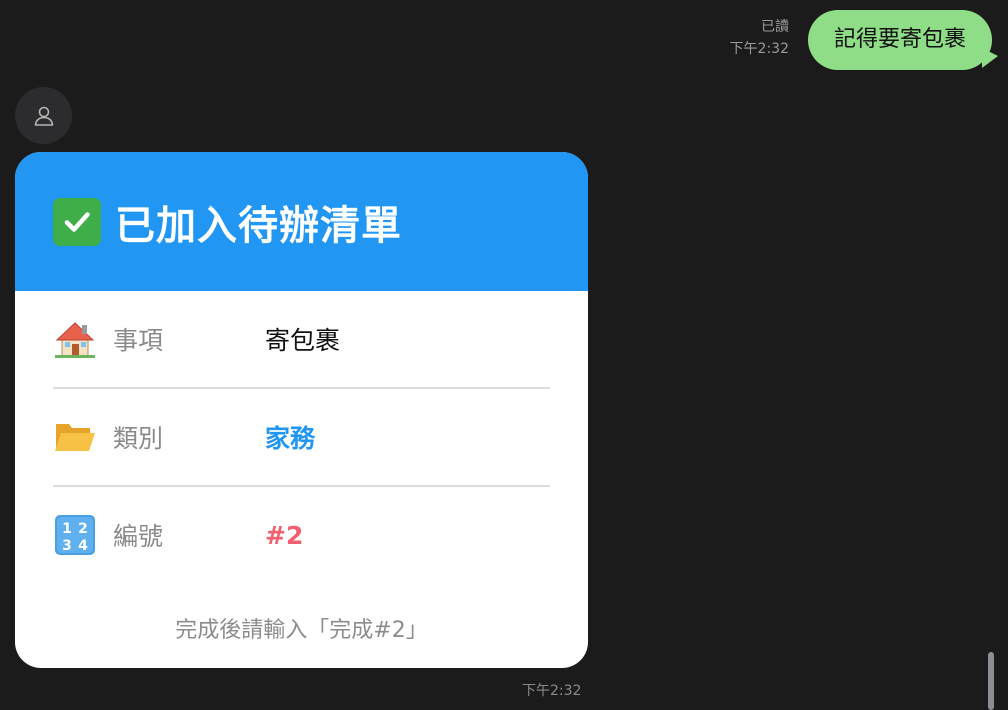  I want to click on user-silhouette-icon, so click(43, 116).